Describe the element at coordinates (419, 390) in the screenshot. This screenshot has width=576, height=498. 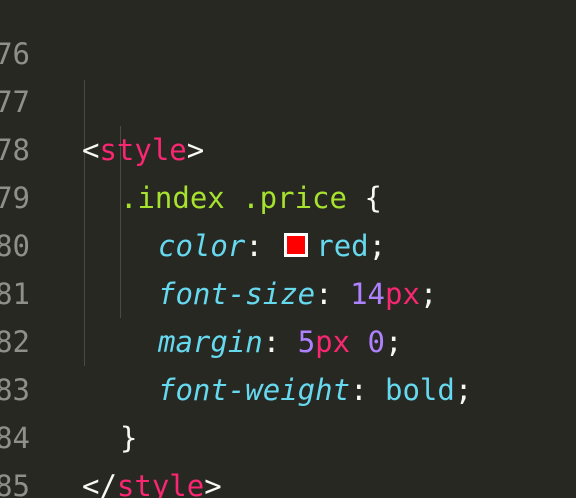
I see `css-value: bold` at that location.